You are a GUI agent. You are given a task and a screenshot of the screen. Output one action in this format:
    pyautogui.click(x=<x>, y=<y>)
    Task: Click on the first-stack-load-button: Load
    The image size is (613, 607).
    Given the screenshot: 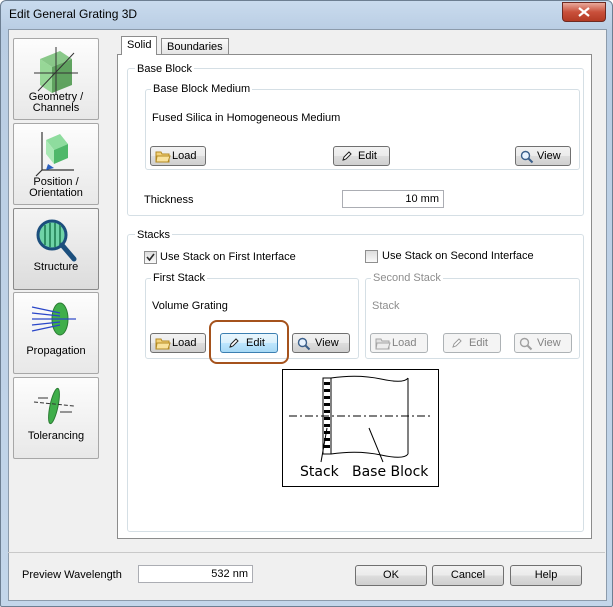 What is the action you would take?
    pyautogui.click(x=178, y=343)
    